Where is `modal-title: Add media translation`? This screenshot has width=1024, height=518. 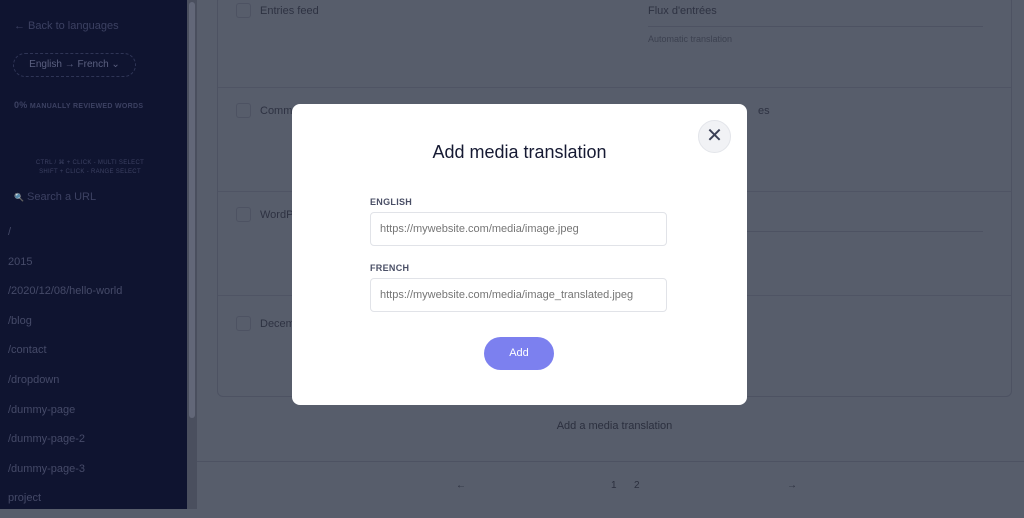 modal-title: Add media translation is located at coordinates (519, 152).